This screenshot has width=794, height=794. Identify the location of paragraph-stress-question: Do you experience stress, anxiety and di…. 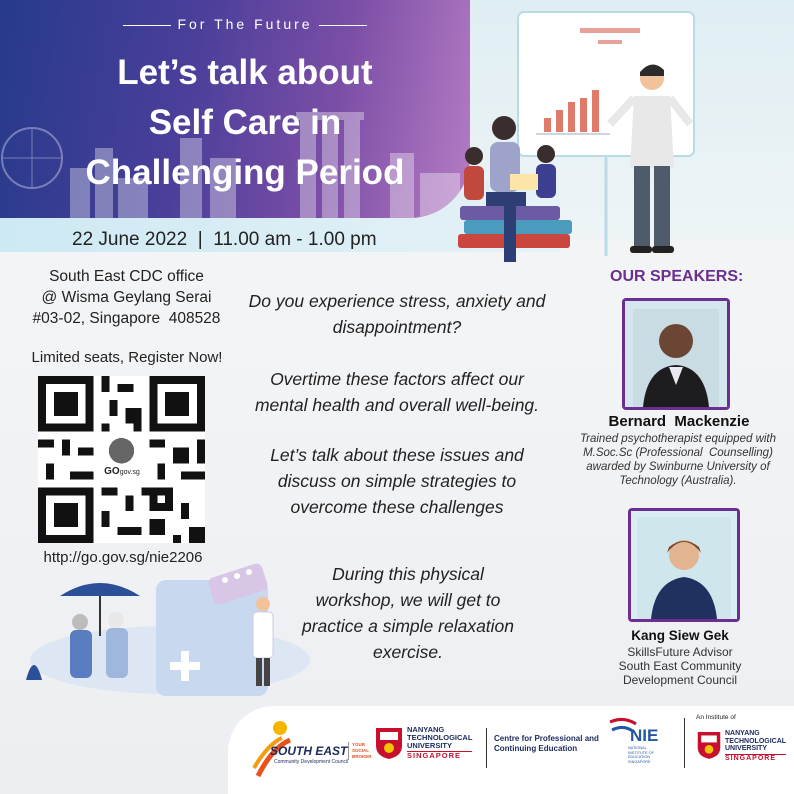
(397, 314).